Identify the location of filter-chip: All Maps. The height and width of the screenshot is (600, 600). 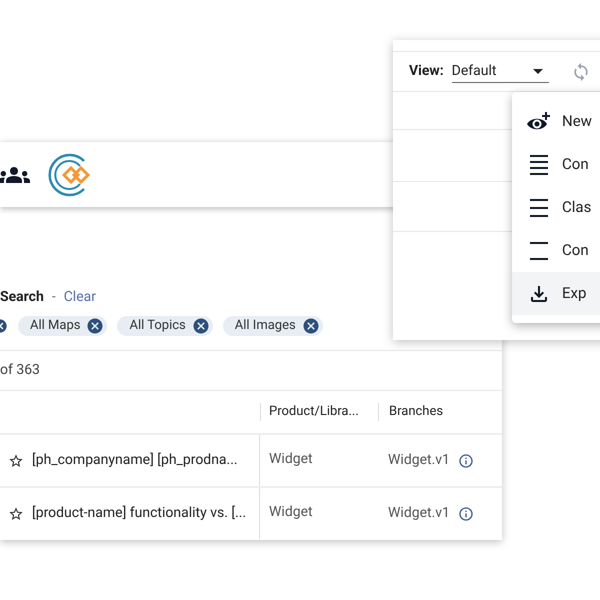
(63, 326).